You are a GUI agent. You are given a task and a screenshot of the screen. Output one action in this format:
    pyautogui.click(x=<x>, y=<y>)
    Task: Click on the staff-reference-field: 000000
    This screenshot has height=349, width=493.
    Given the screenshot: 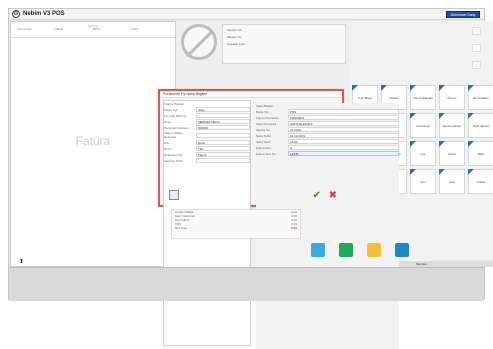 What is the action you would take?
    pyautogui.click(x=223, y=127)
    